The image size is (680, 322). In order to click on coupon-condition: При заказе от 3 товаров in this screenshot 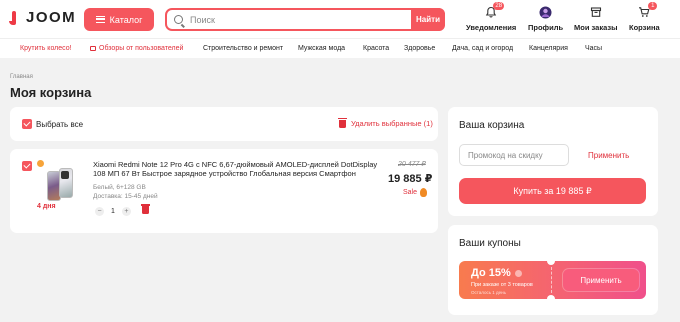, I will do `click(502, 285)`.